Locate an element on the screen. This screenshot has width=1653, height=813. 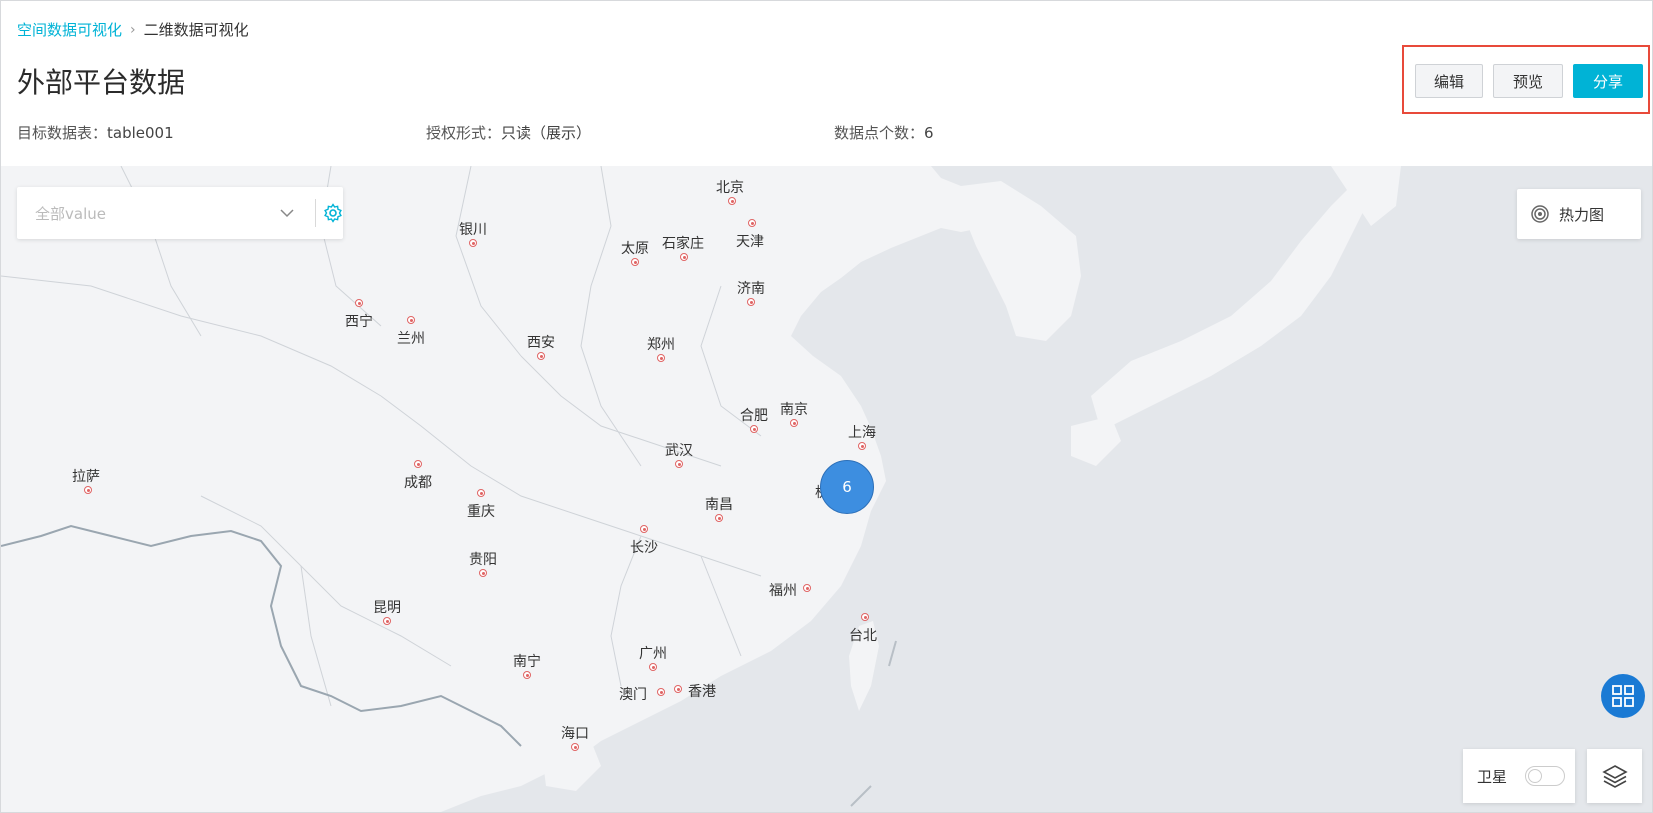
value-filter-placeholder: 全部value is located at coordinates (70, 214).